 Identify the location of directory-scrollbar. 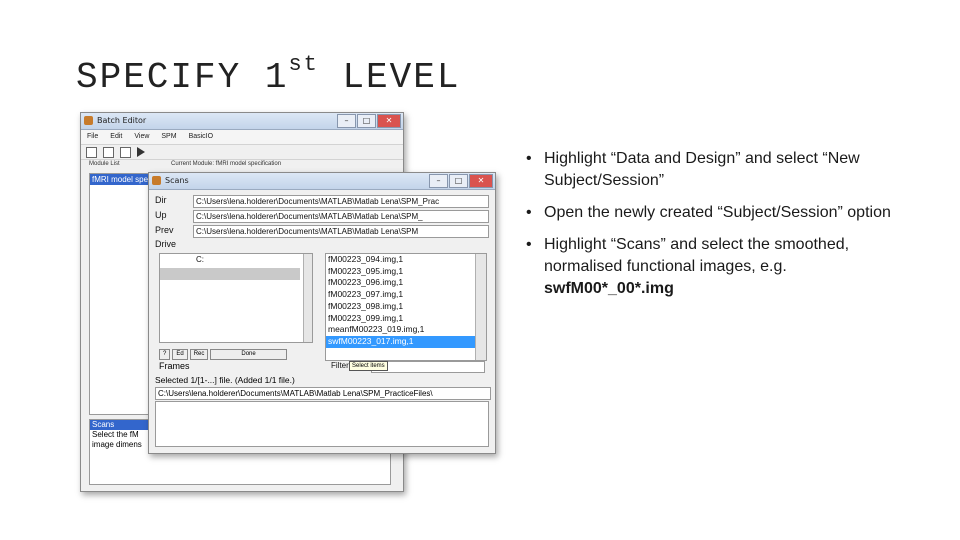
(307, 298).